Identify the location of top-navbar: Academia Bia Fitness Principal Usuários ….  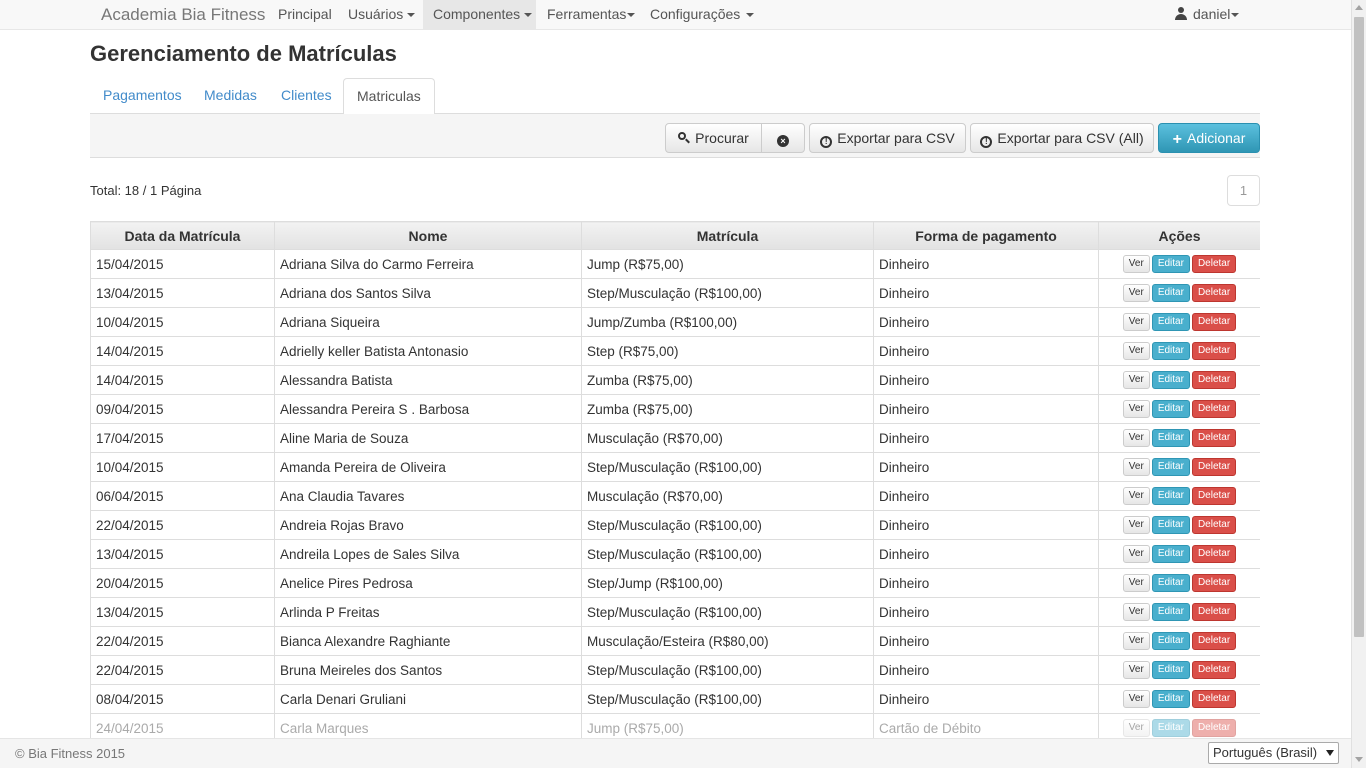
(675, 15).